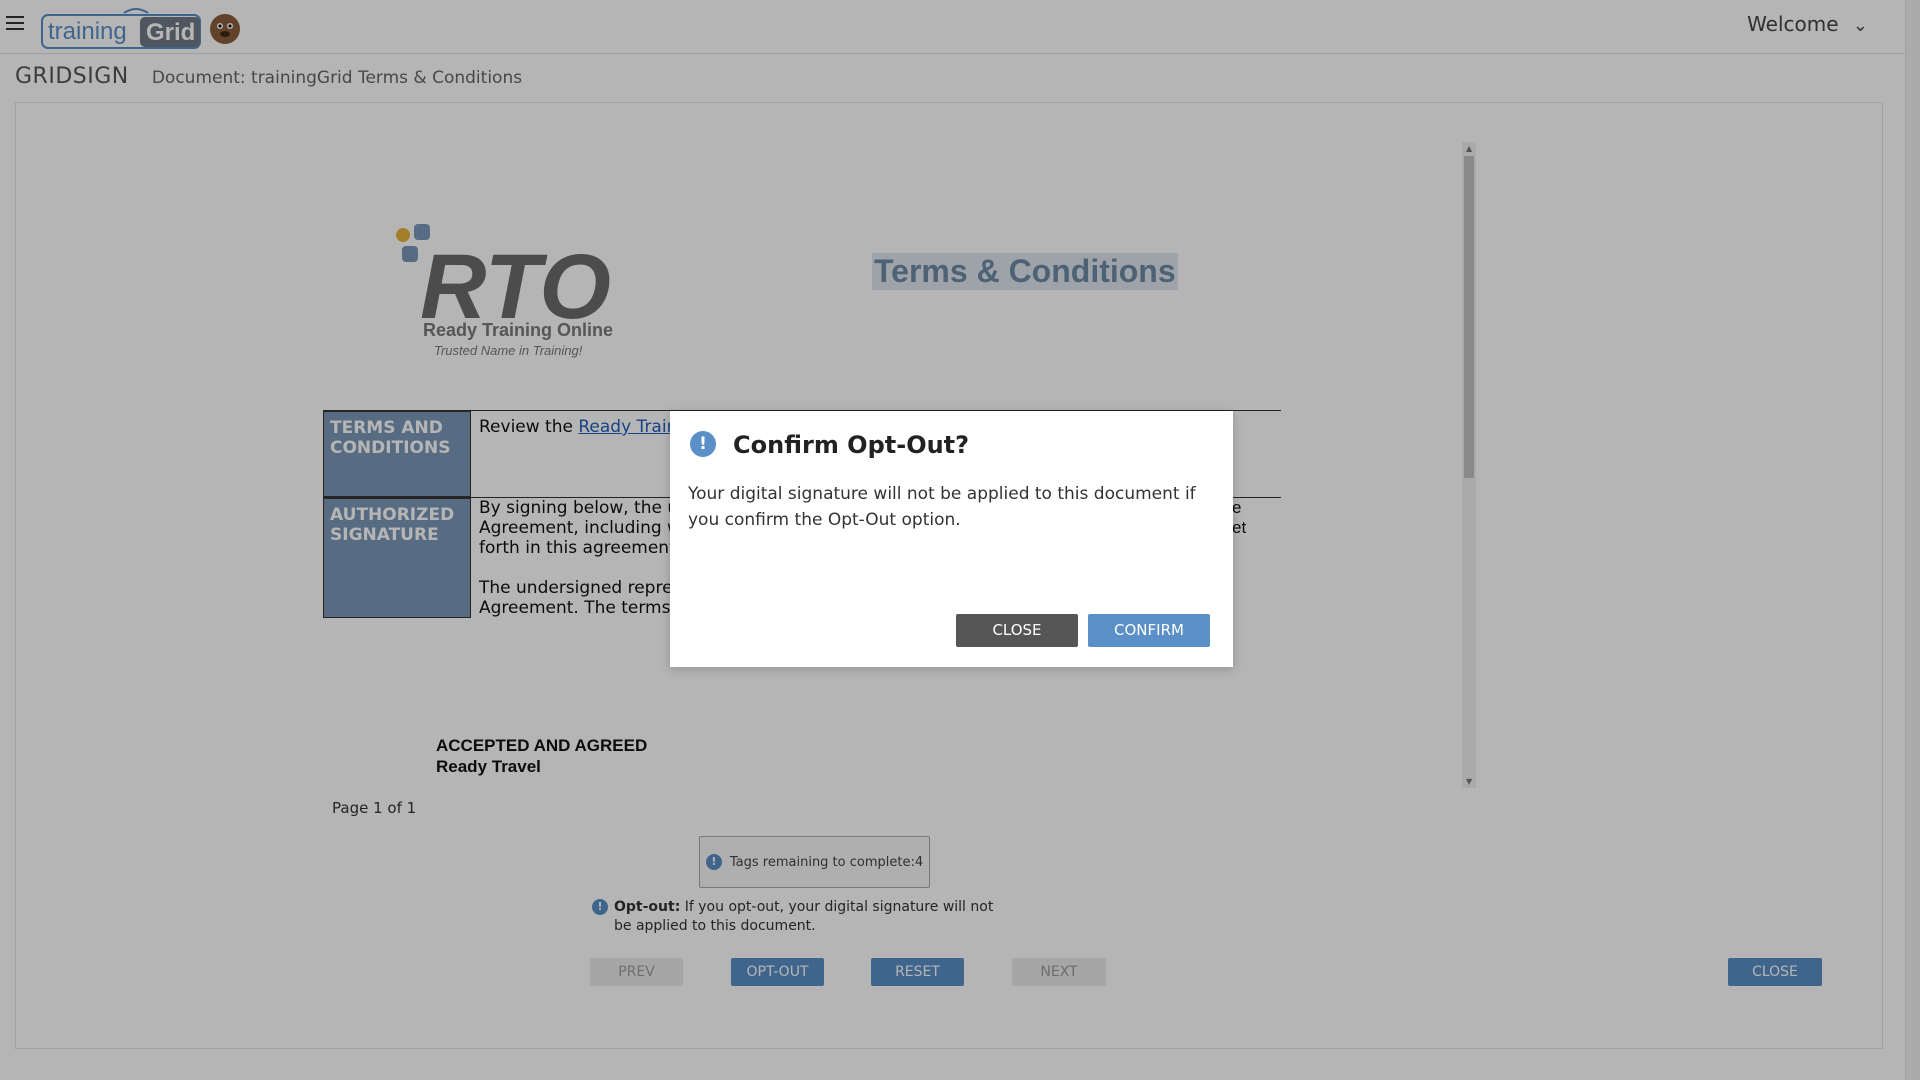 This screenshot has width=1920, height=1080. Describe the element at coordinates (851, 445) in the screenshot. I see `dialog-title: Confirm Opt-Out?` at that location.